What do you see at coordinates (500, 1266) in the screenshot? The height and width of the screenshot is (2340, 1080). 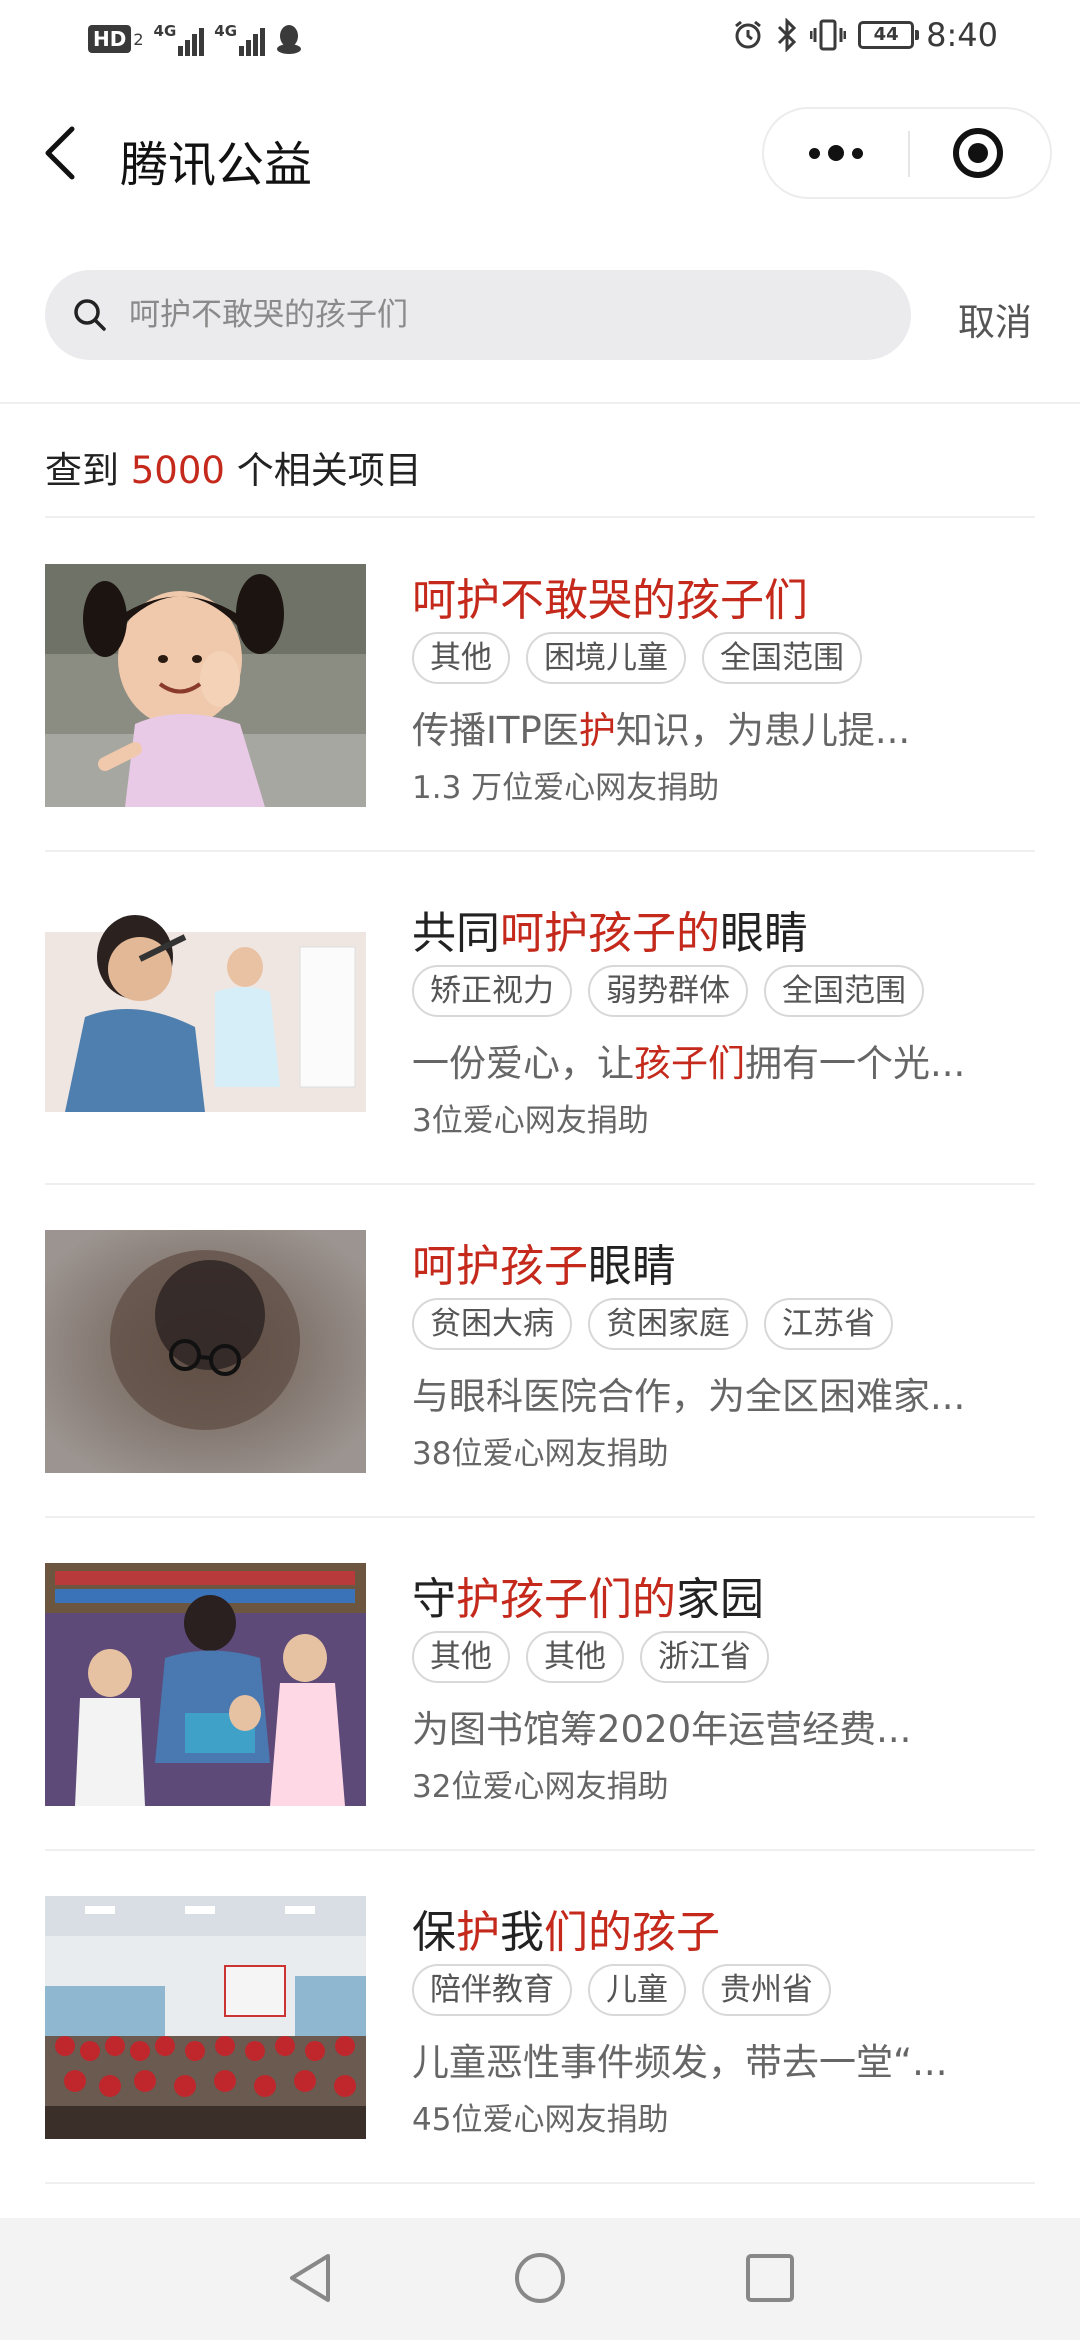 I see `title-highlight: 呵护孩子` at bounding box center [500, 1266].